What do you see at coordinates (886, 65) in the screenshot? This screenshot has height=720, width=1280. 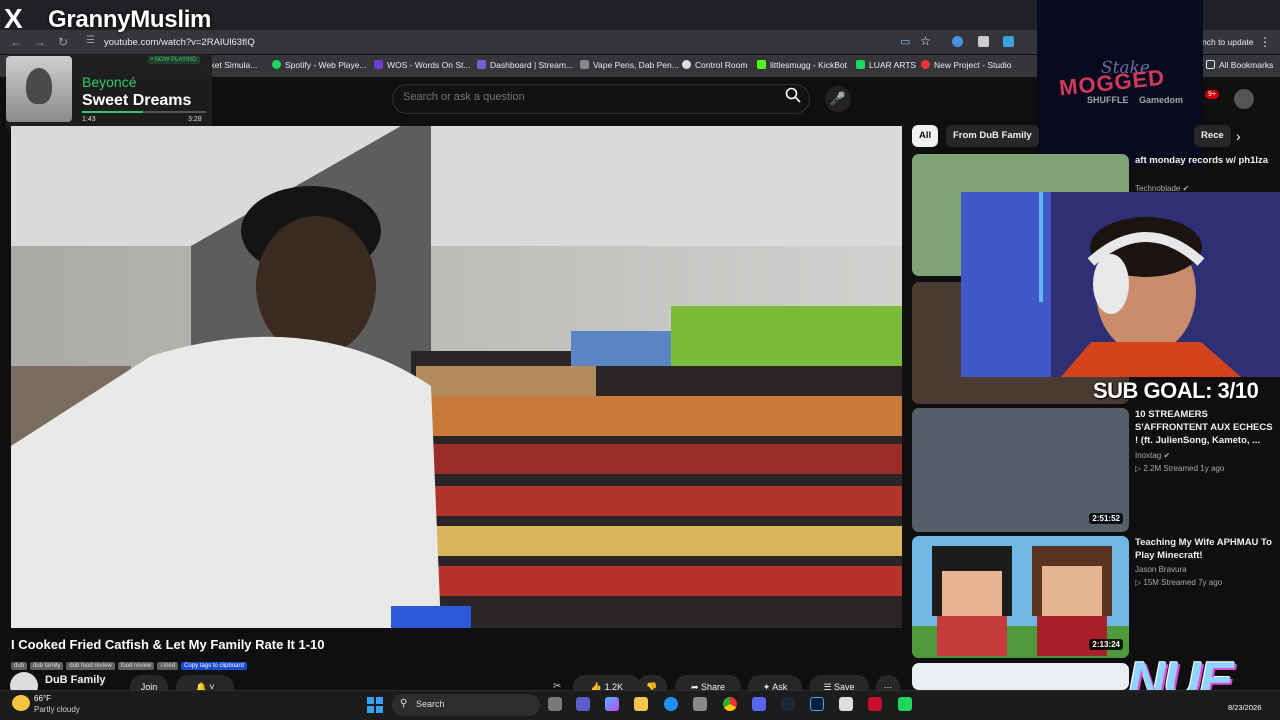 I see `bookmark-item: LUAR ARTS` at bounding box center [886, 65].